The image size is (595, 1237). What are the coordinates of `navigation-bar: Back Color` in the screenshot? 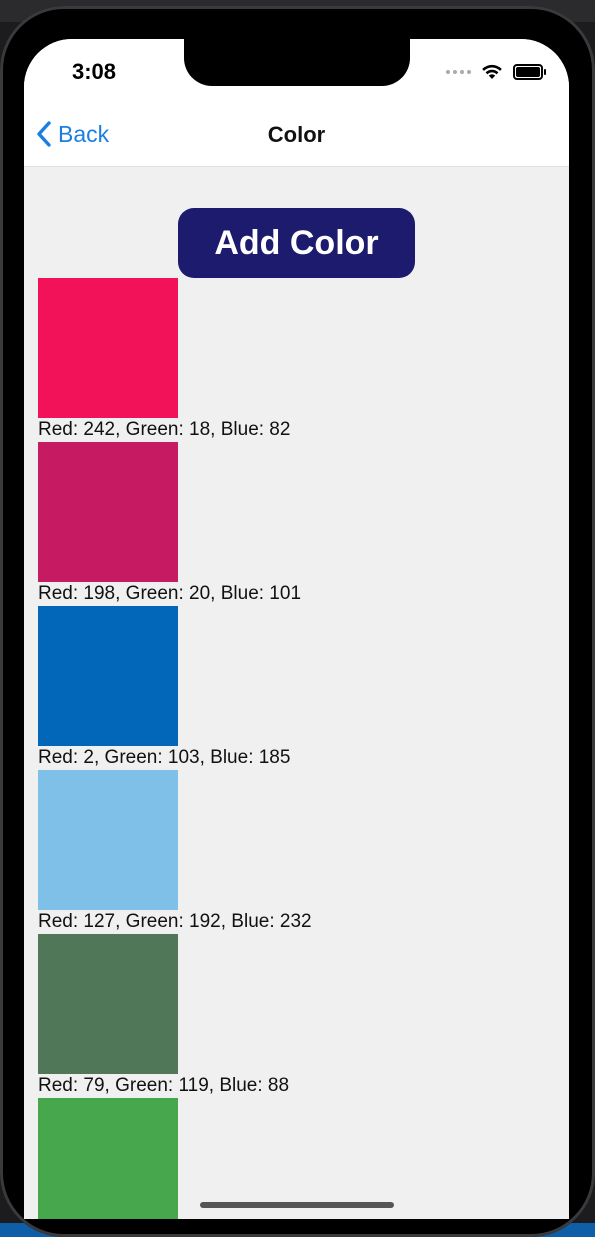 It's located at (296, 135).